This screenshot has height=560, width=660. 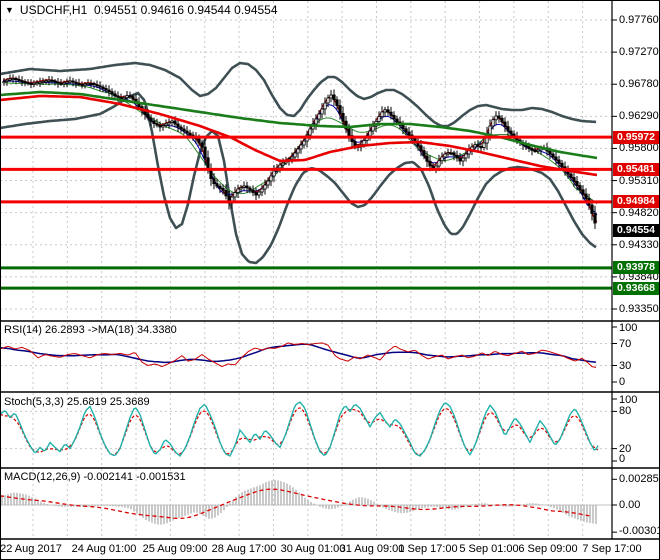 What do you see at coordinates (625, 343) in the screenshot?
I see `rsi-axis-label: 70` at bounding box center [625, 343].